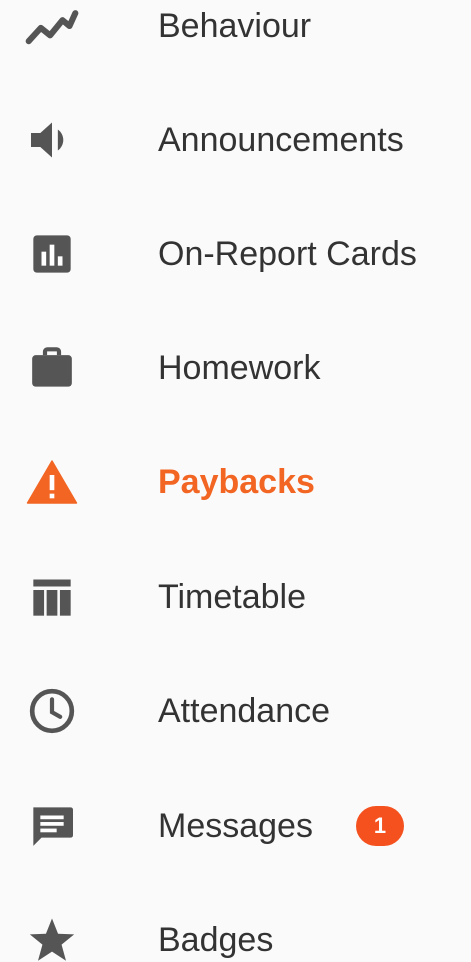 Image resolution: width=471 pixels, height=962 pixels. Describe the element at coordinates (380, 826) in the screenshot. I see `unread-count-badge: 1` at that location.